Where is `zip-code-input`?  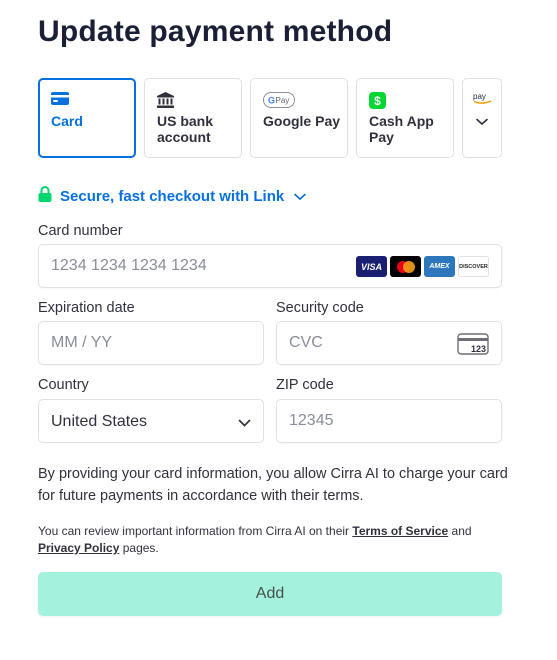
zip-code-input is located at coordinates (389, 421).